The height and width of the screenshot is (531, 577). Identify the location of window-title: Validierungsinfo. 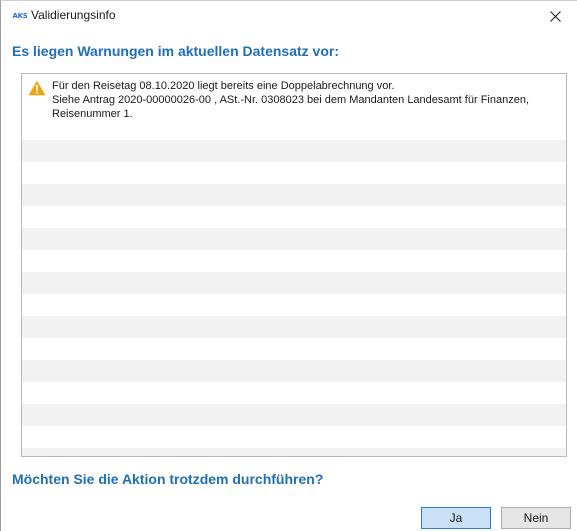
(73, 15).